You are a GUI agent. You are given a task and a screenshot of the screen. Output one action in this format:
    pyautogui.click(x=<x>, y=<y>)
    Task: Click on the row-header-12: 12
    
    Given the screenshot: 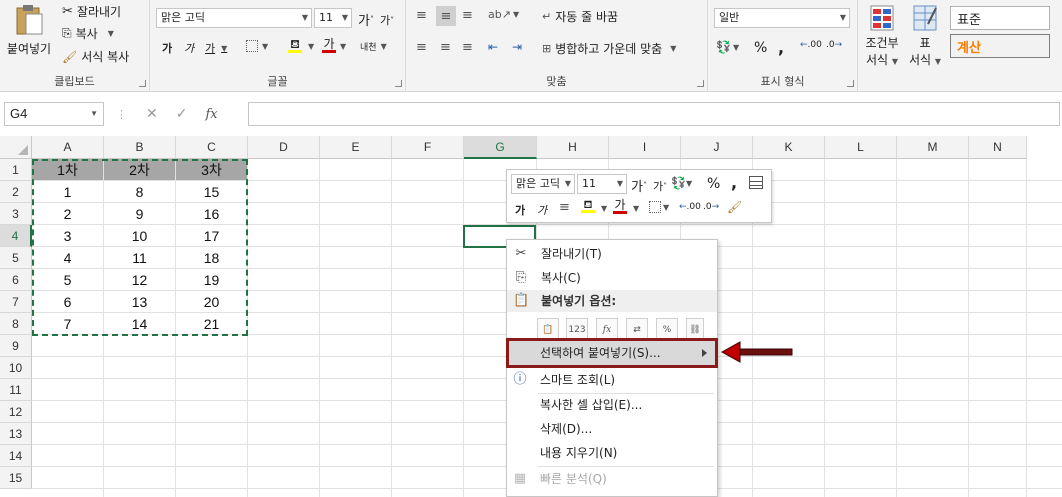 What is the action you would take?
    pyautogui.click(x=16, y=412)
    